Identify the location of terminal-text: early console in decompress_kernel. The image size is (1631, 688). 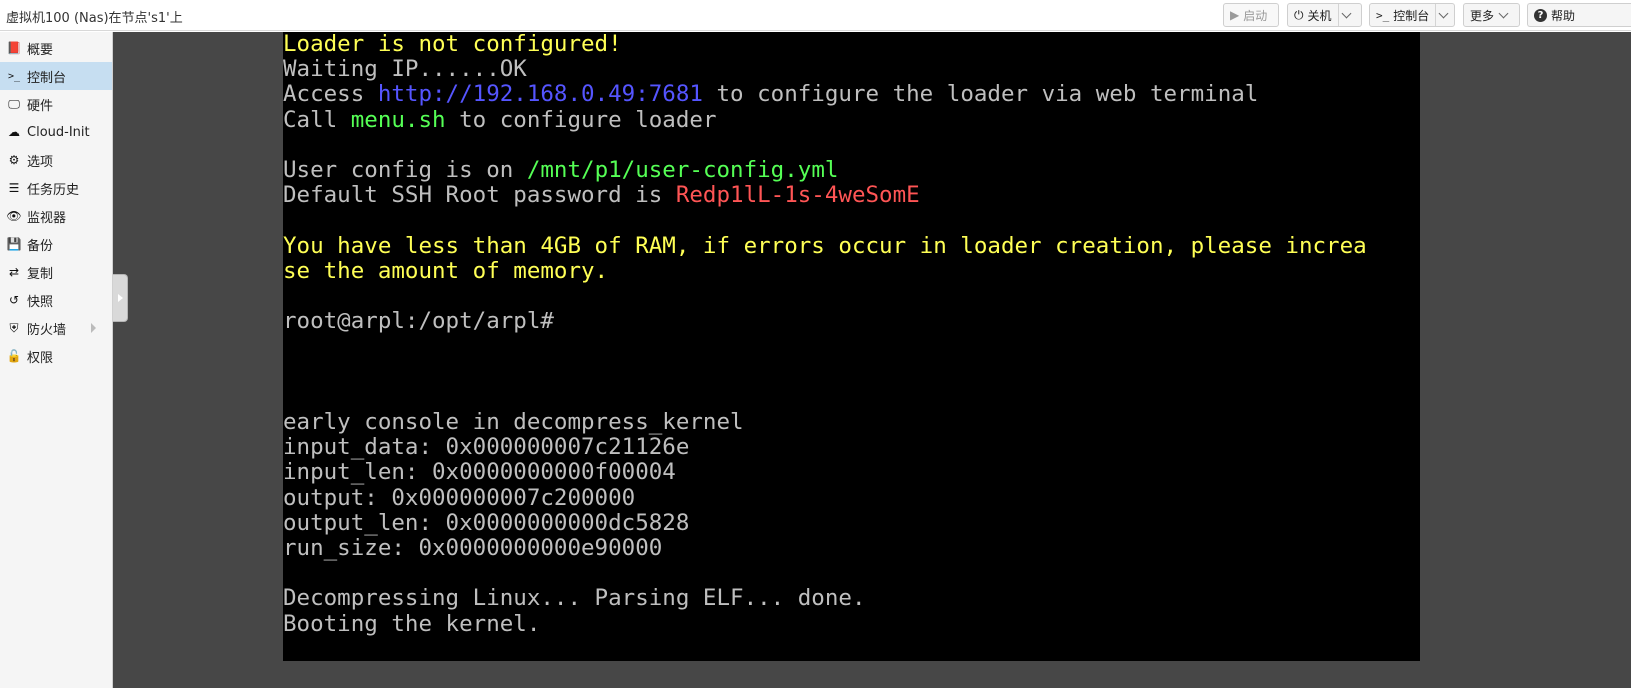
(513, 422).